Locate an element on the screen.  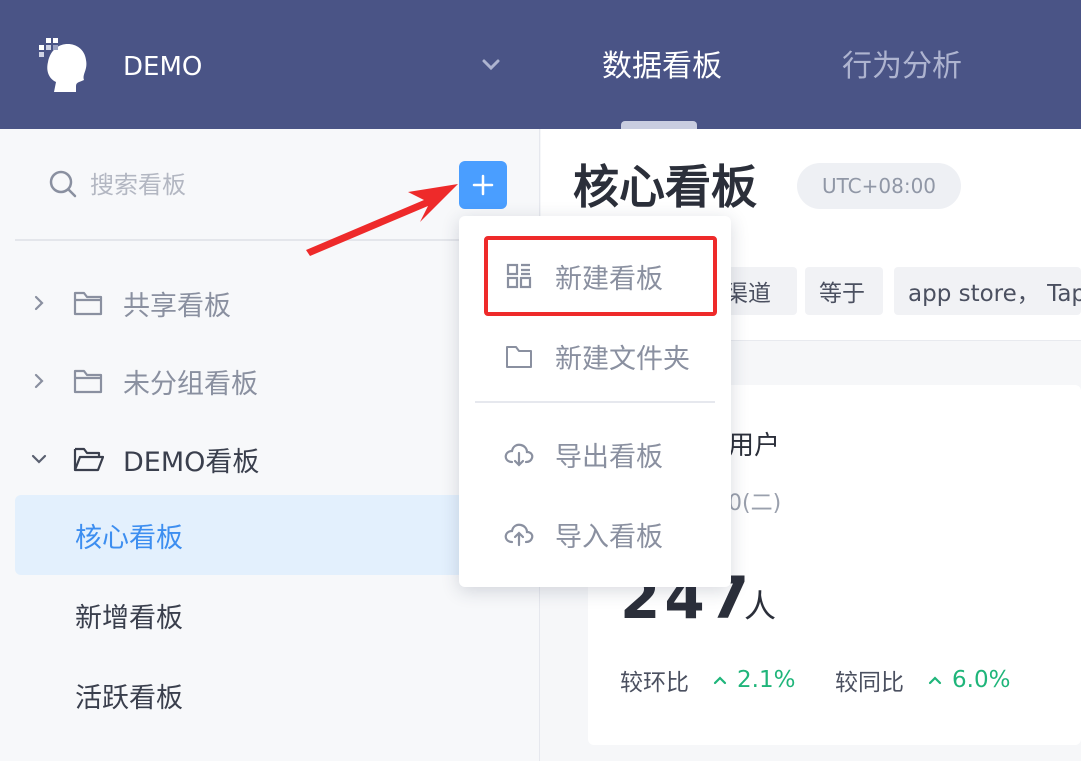
menu-item-label: 新建文件夹 is located at coordinates (622, 359).